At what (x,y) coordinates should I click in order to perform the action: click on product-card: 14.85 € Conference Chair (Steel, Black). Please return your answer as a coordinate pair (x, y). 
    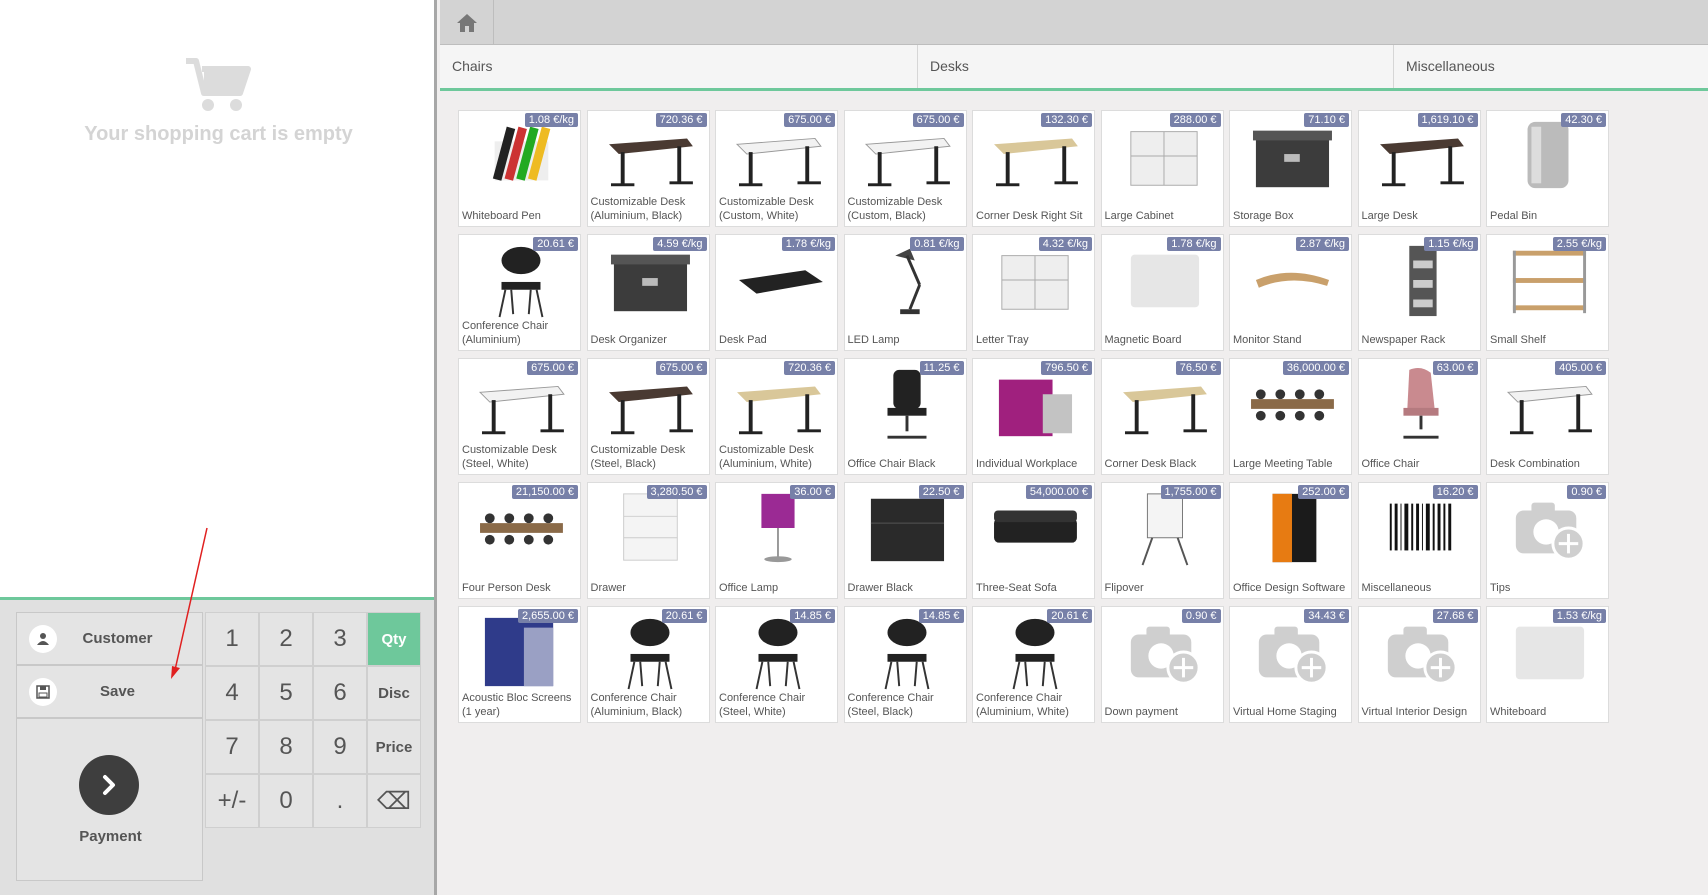
    Looking at the image, I should click on (905, 664).